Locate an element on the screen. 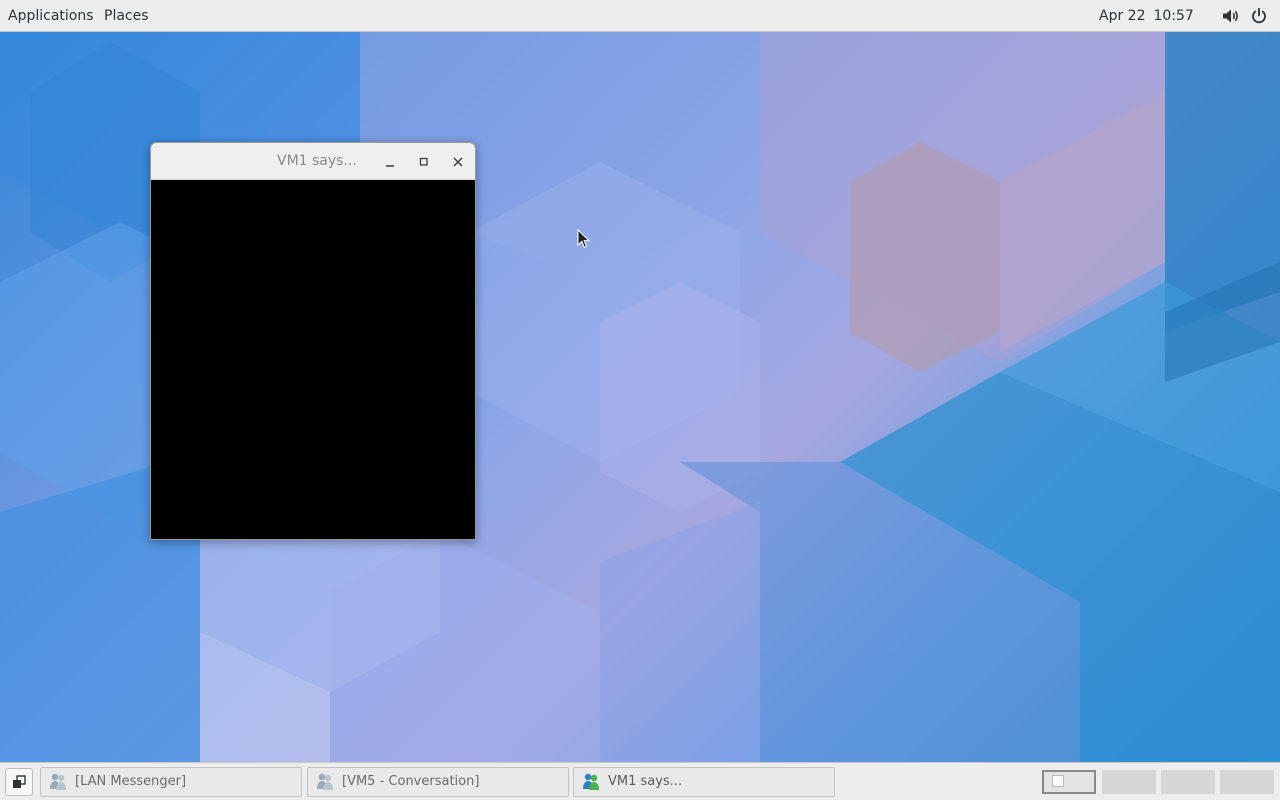 This screenshot has height=800, width=1280. show-desktop-icon is located at coordinates (19, 781).